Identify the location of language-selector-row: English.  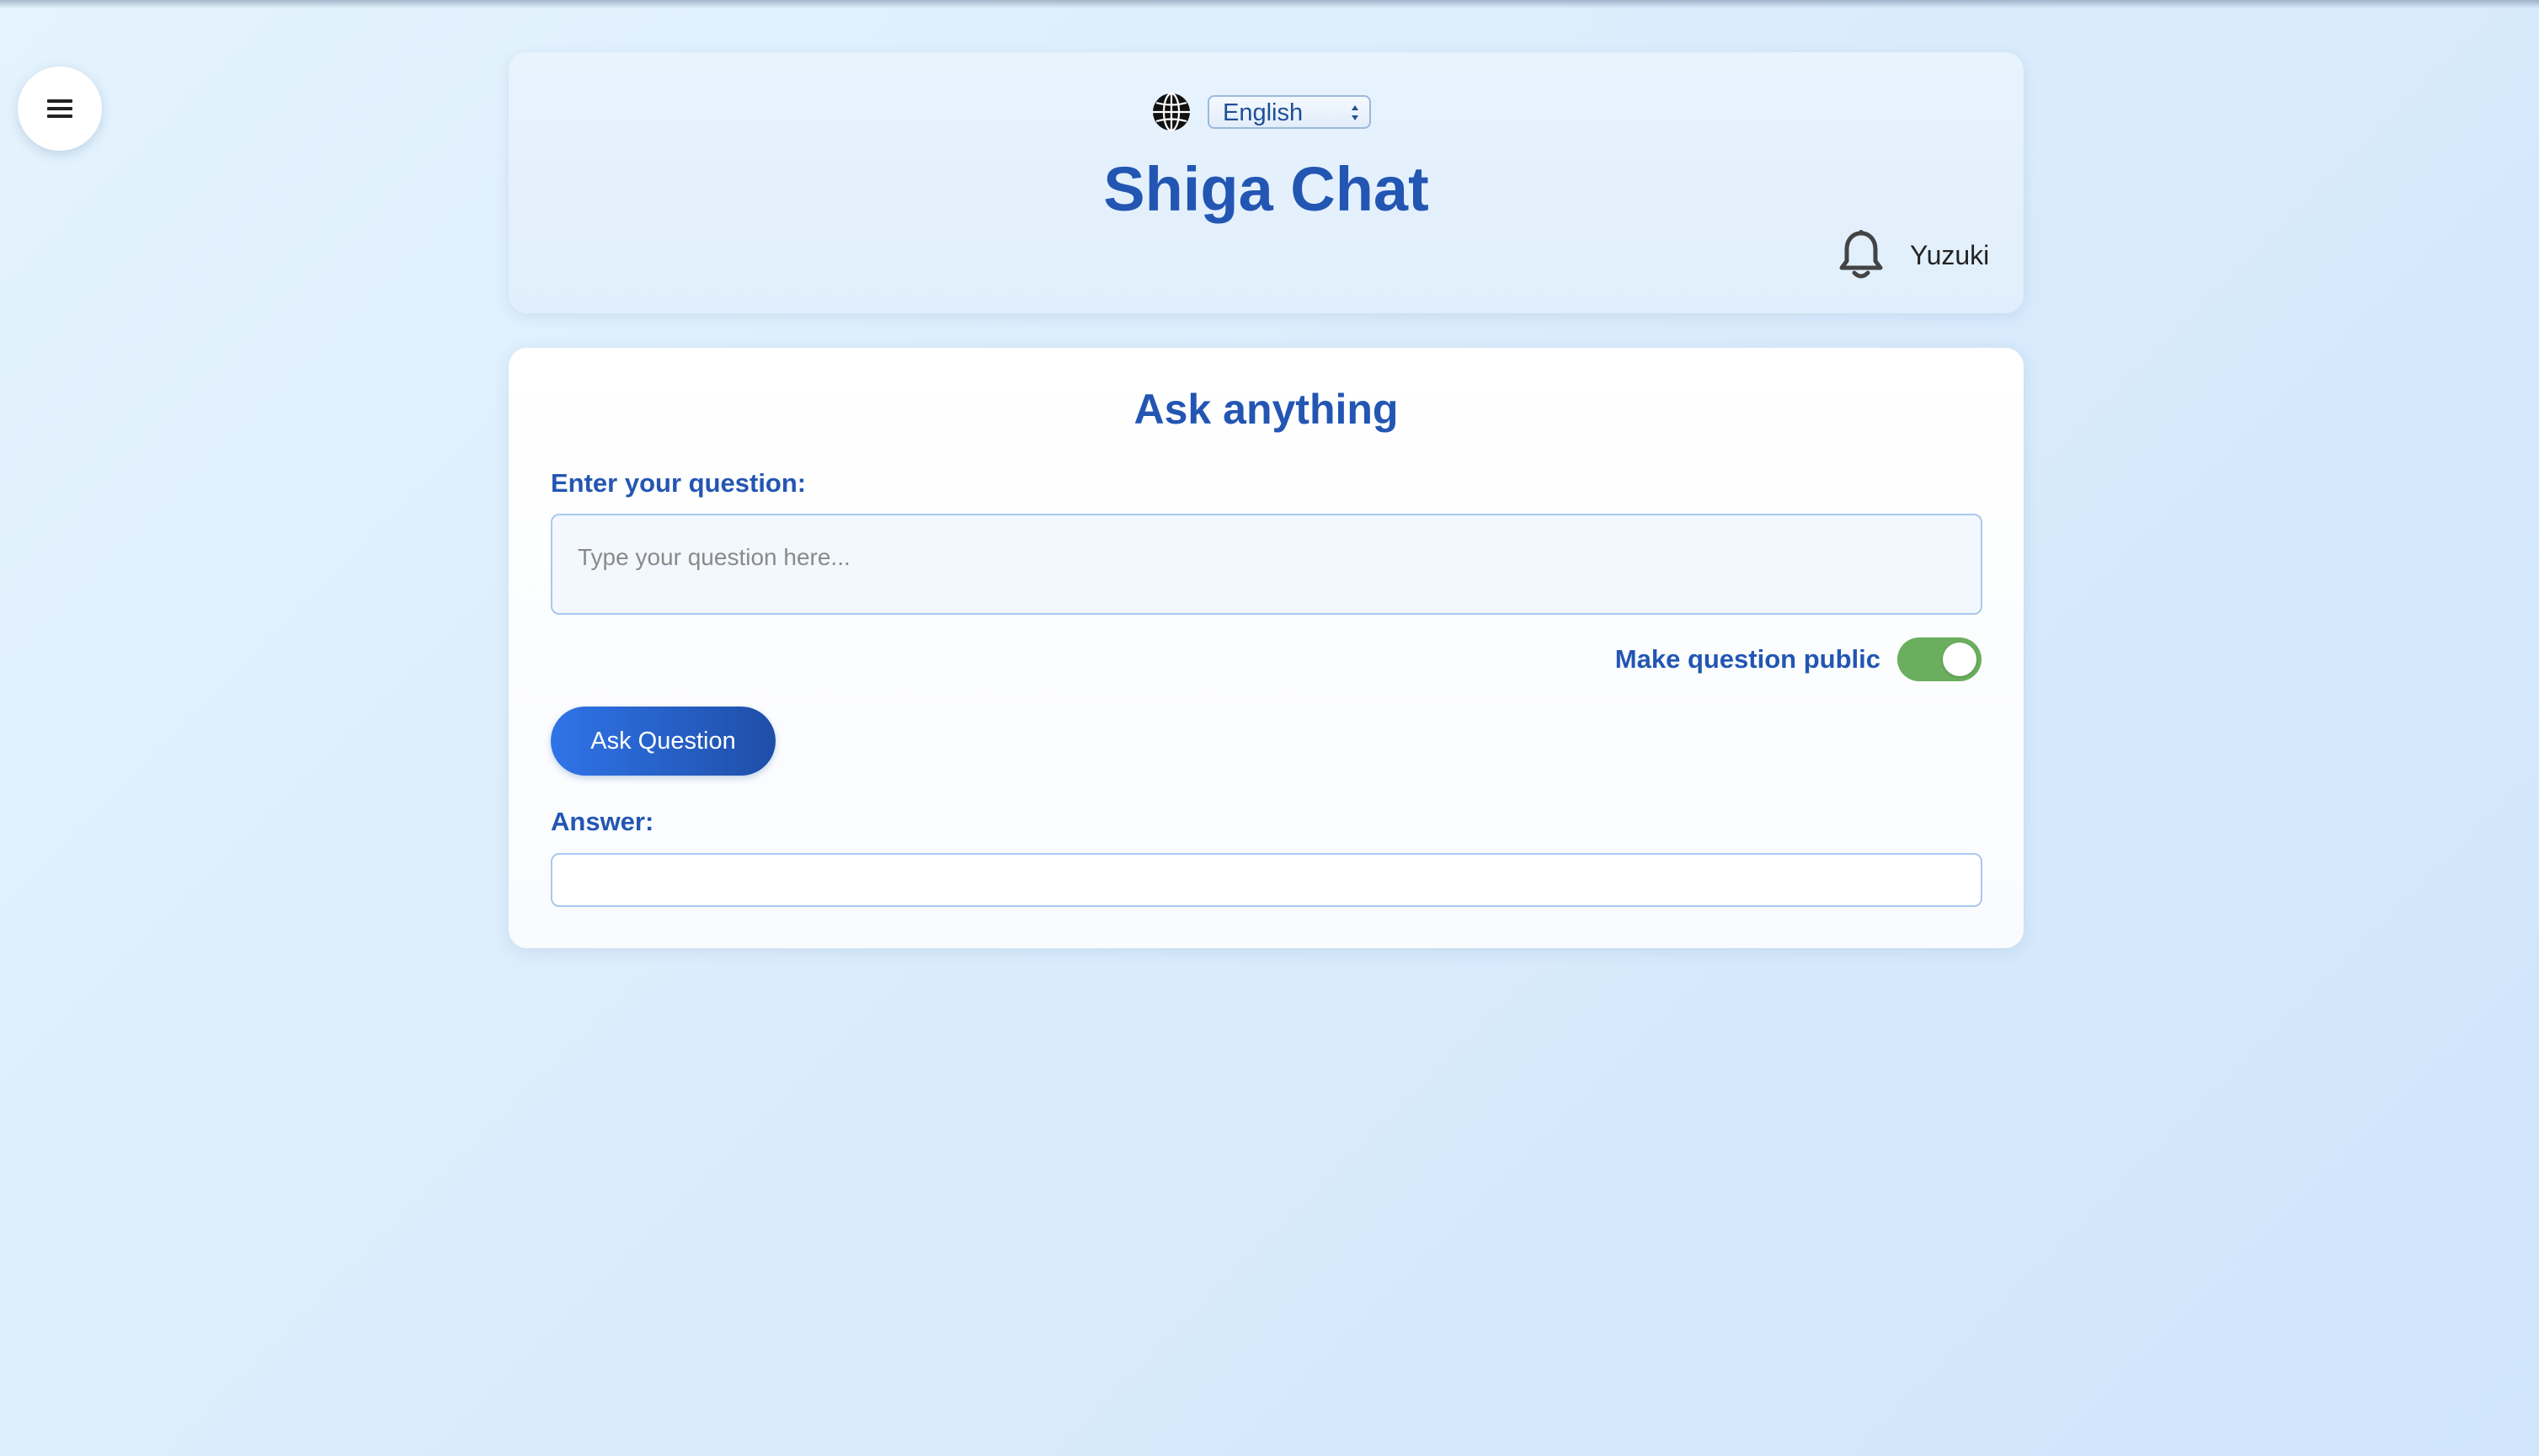
(1260, 112).